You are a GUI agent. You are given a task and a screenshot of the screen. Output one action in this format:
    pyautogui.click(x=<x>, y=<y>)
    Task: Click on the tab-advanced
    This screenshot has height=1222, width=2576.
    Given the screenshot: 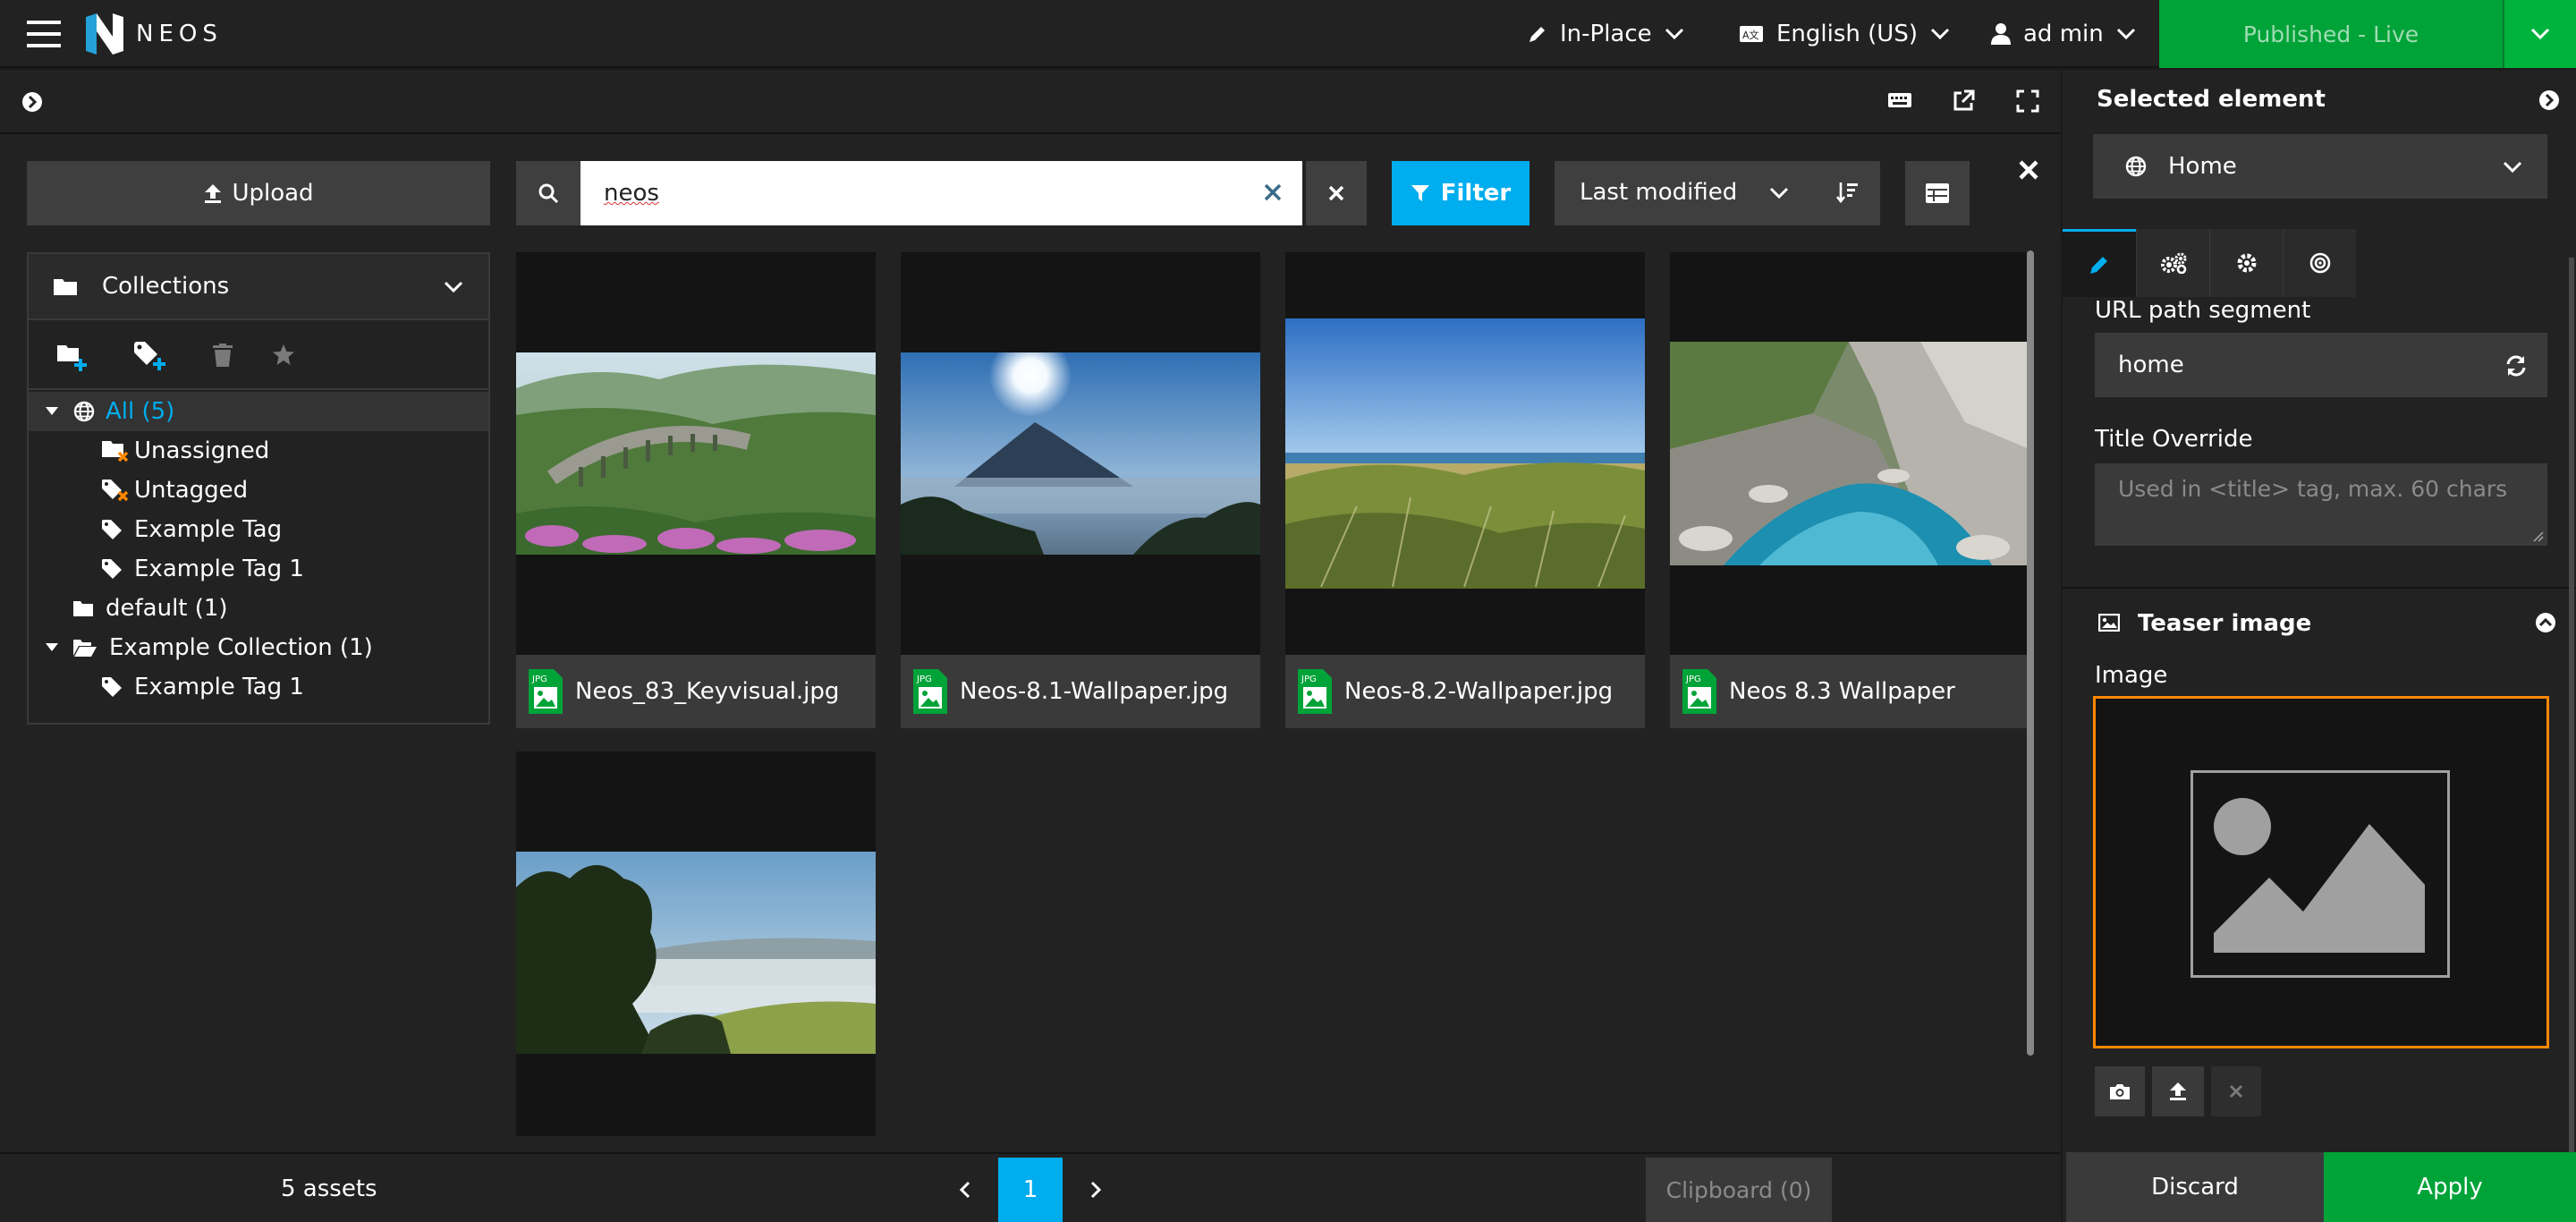 What is the action you would take?
    pyautogui.click(x=2172, y=263)
    